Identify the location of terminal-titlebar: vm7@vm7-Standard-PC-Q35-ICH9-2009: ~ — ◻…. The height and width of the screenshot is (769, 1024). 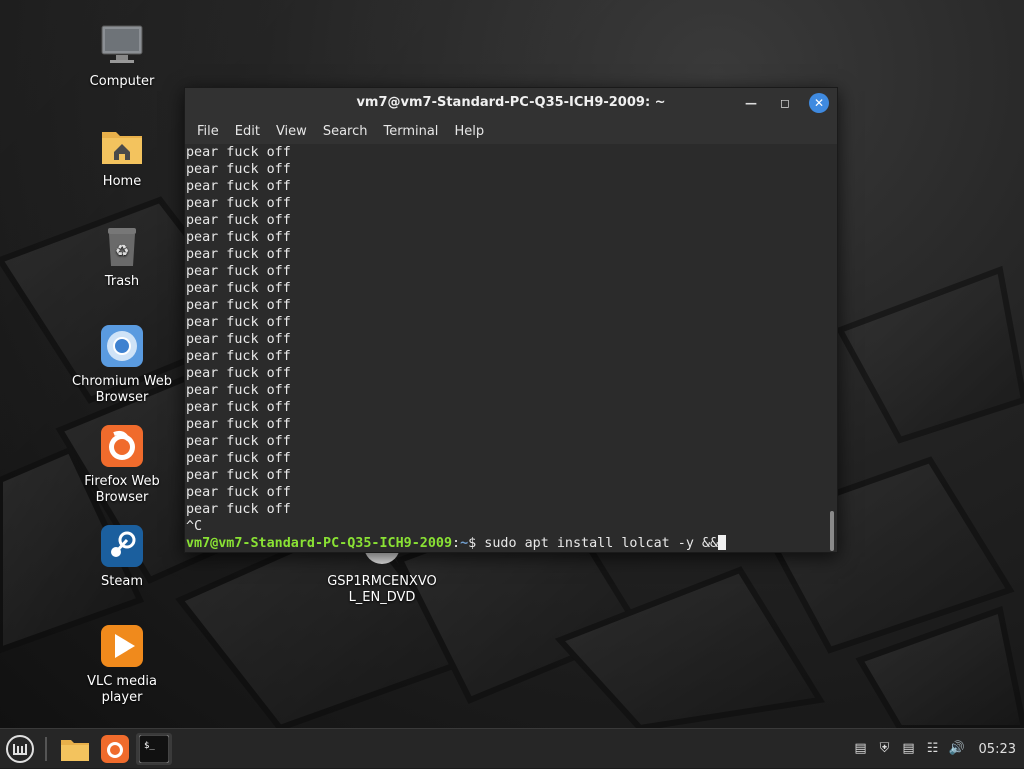
(511, 103).